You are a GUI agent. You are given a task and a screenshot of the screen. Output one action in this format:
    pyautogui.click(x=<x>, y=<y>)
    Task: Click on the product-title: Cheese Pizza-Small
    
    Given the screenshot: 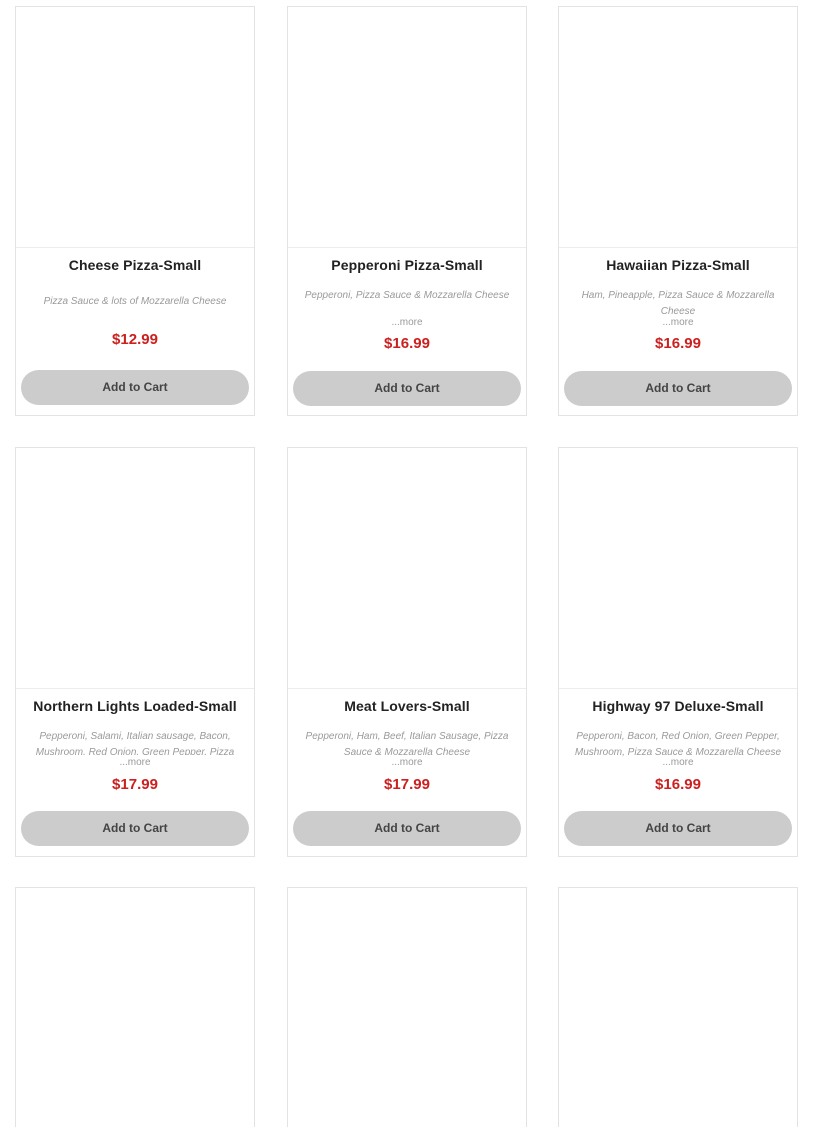 What is the action you would take?
    pyautogui.click(x=135, y=265)
    